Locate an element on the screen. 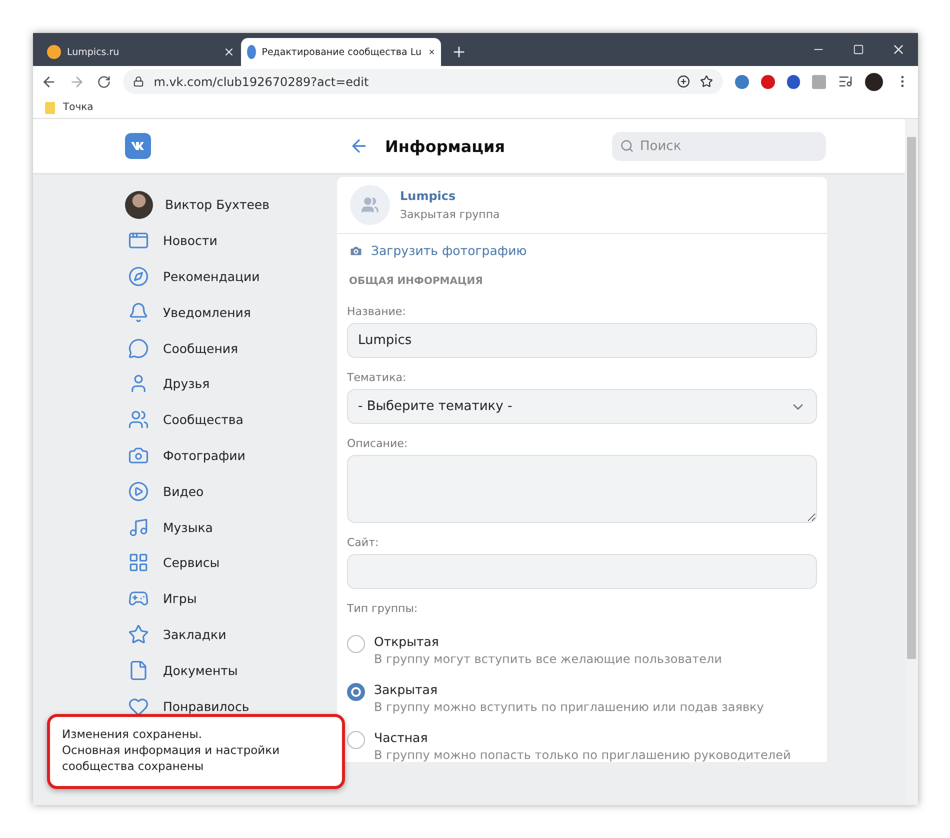 The height and width of the screenshot is (838, 950). sidebar-item: Сервисы is located at coordinates (225, 562).